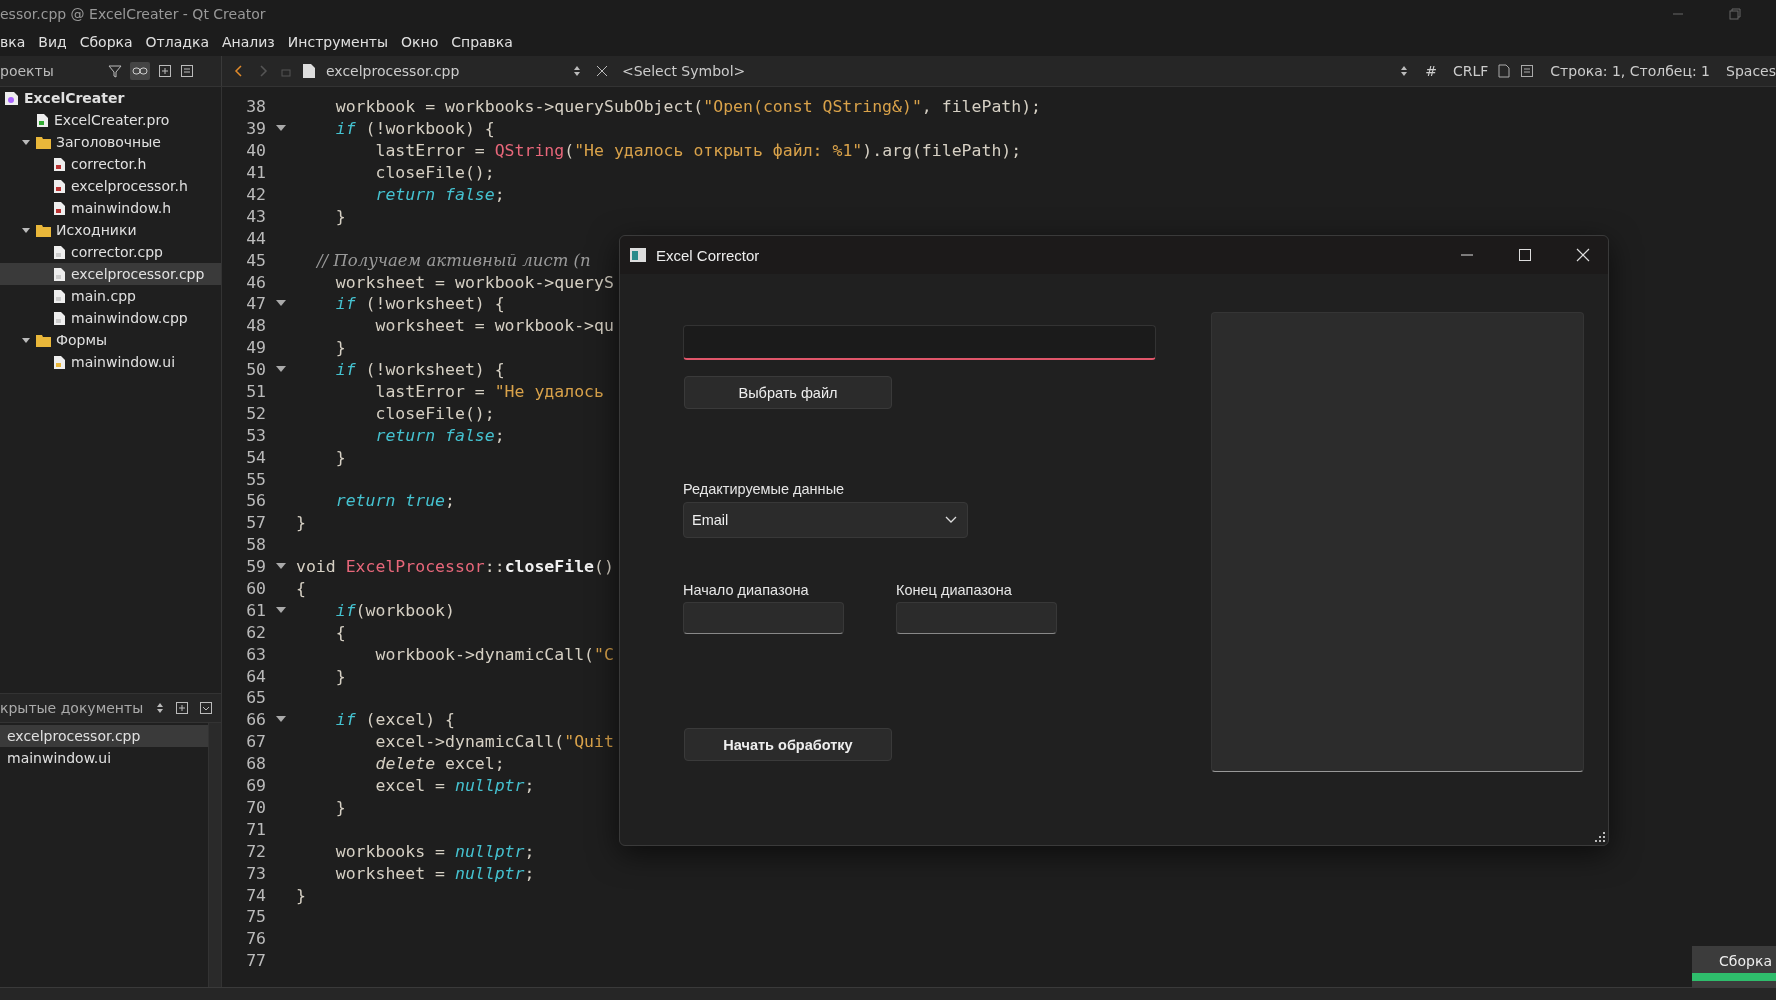 The height and width of the screenshot is (1000, 1776). Describe the element at coordinates (420, 42) in the screenshot. I see `menu-item: Окно` at that location.